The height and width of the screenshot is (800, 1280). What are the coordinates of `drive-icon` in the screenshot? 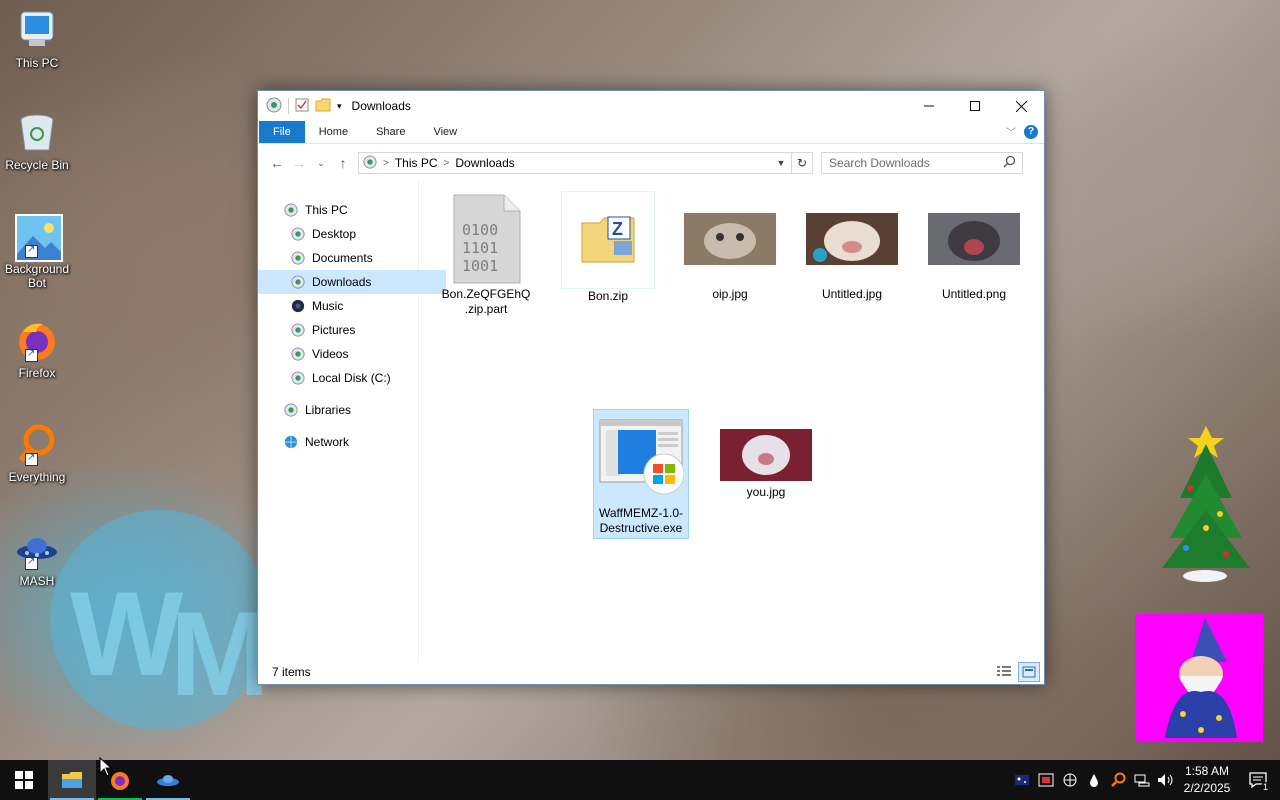 It's located at (298, 378).